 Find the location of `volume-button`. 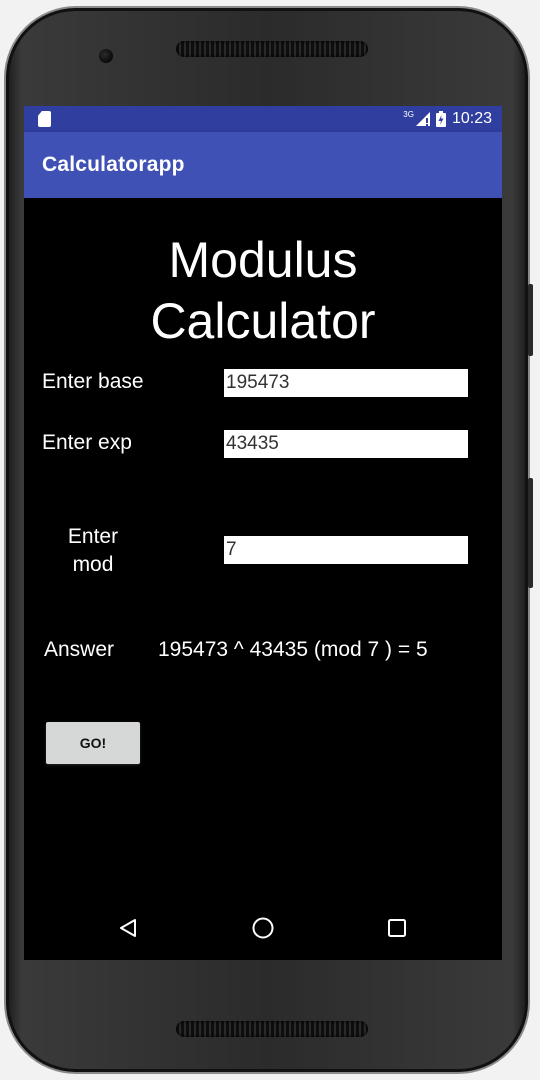

volume-button is located at coordinates (530, 320).